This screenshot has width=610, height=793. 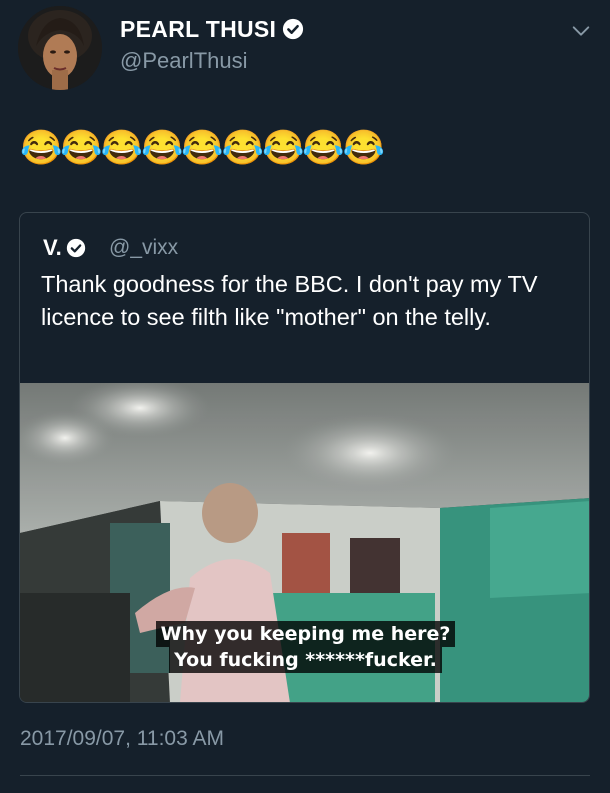 I want to click on tweet-timestamp: 2017/09/07, 11:03 AM, so click(x=122, y=739).